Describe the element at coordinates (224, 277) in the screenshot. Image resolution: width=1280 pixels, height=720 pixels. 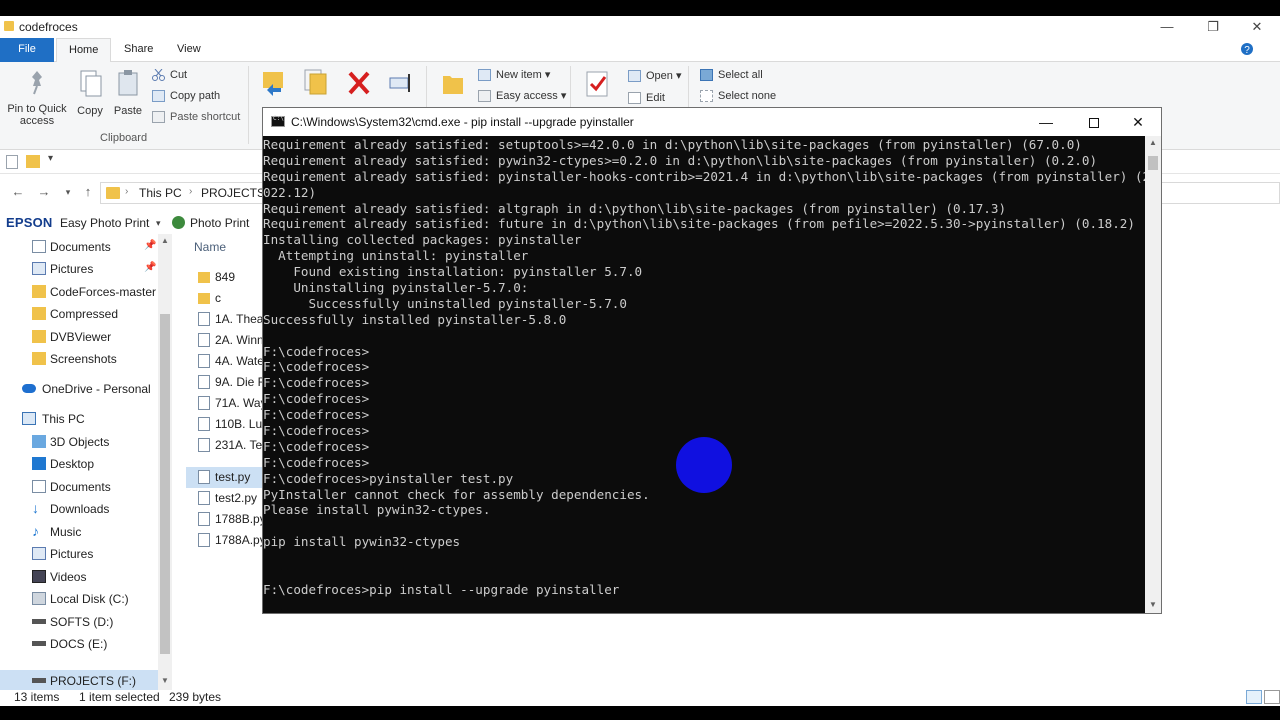
I see `list-item: 849` at that location.